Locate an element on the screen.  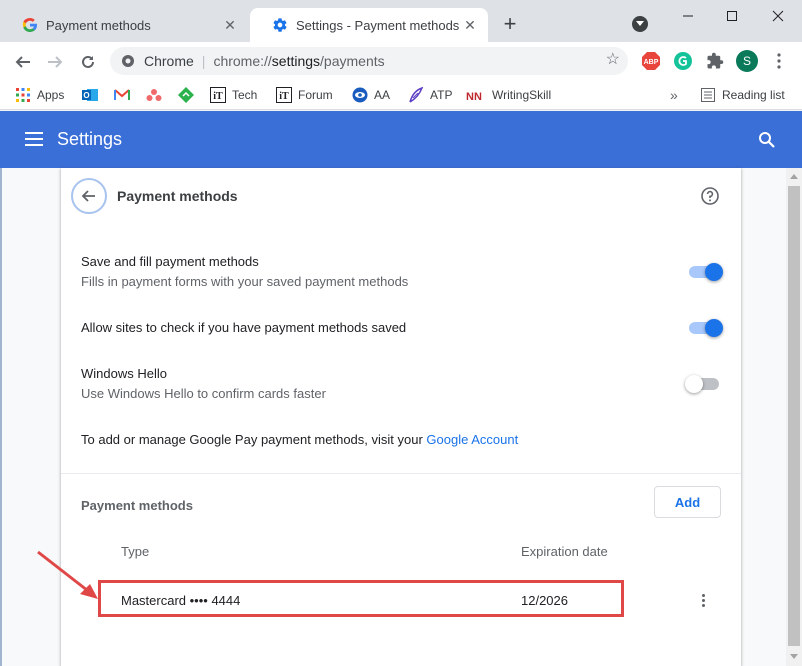
annotation-arrow-icon is located at coordinates (67, 574).